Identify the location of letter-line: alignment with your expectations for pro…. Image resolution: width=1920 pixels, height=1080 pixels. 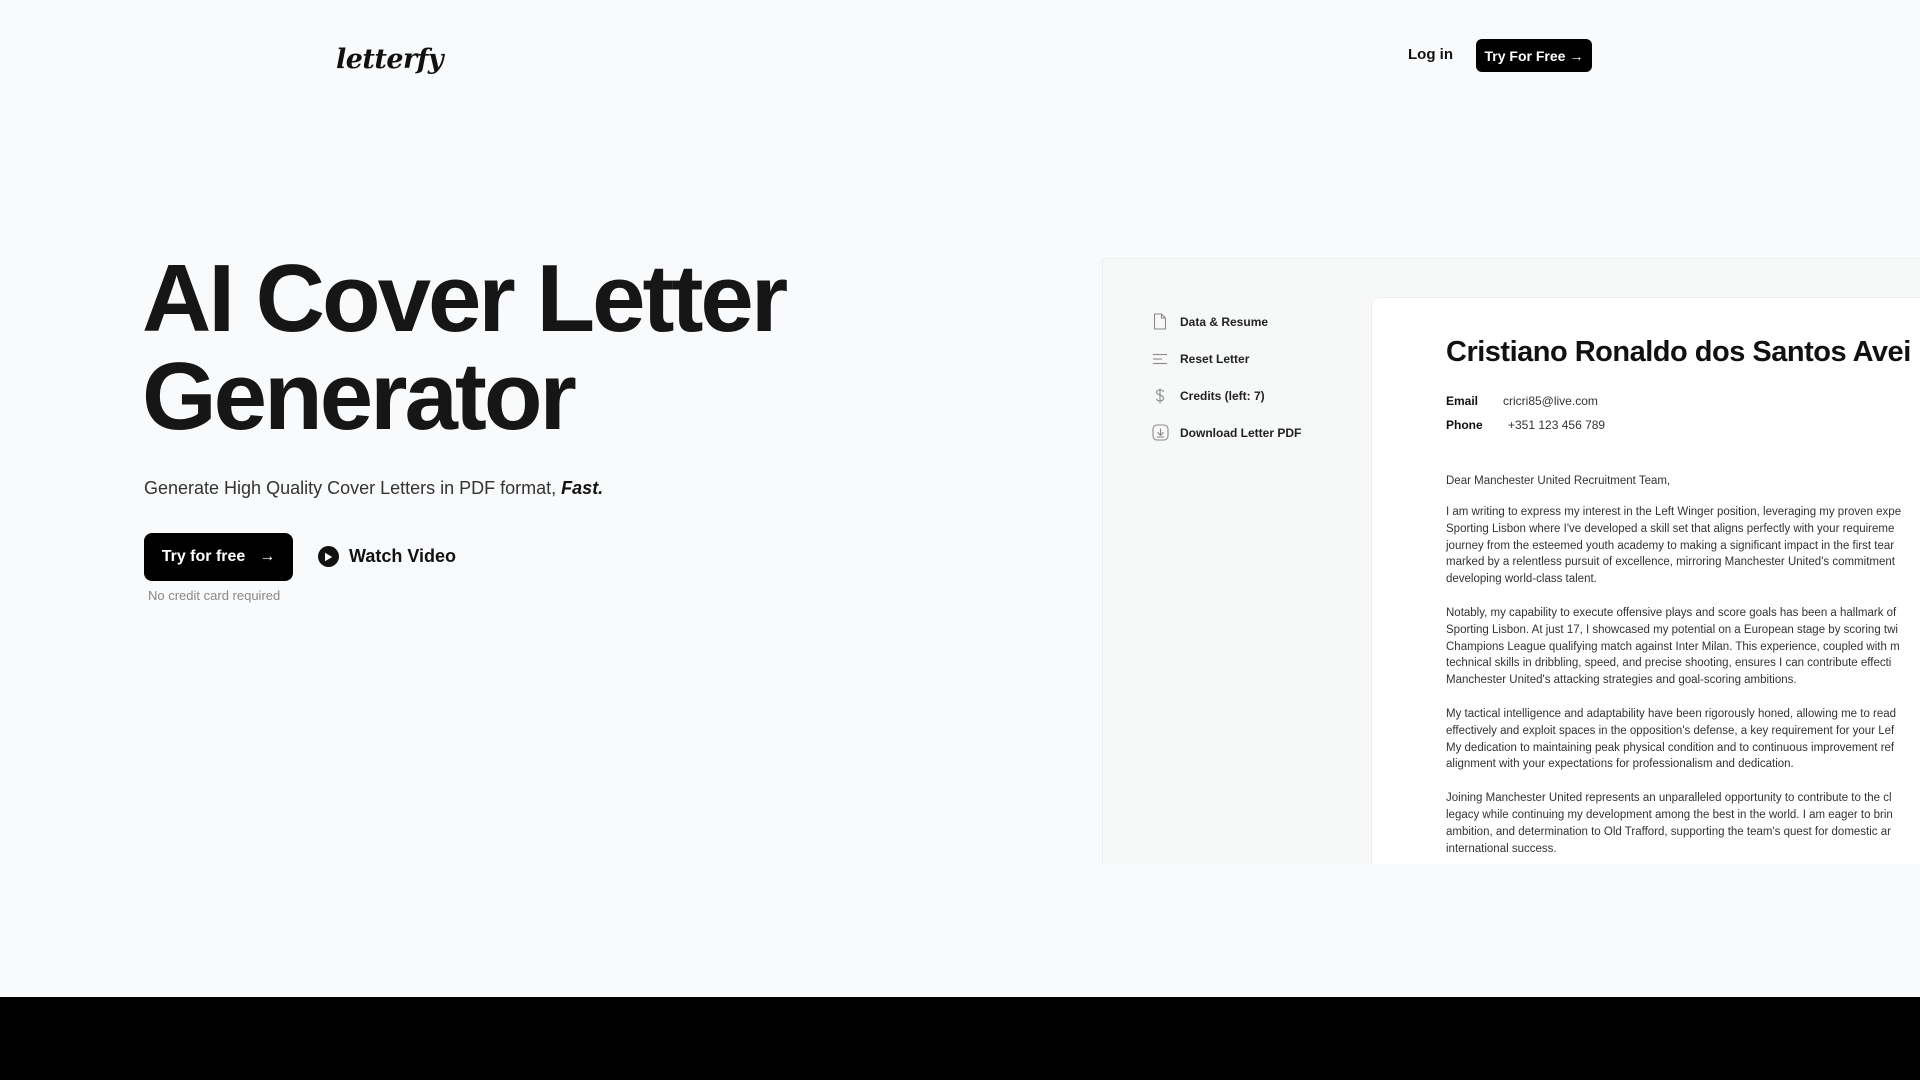
(1620, 764).